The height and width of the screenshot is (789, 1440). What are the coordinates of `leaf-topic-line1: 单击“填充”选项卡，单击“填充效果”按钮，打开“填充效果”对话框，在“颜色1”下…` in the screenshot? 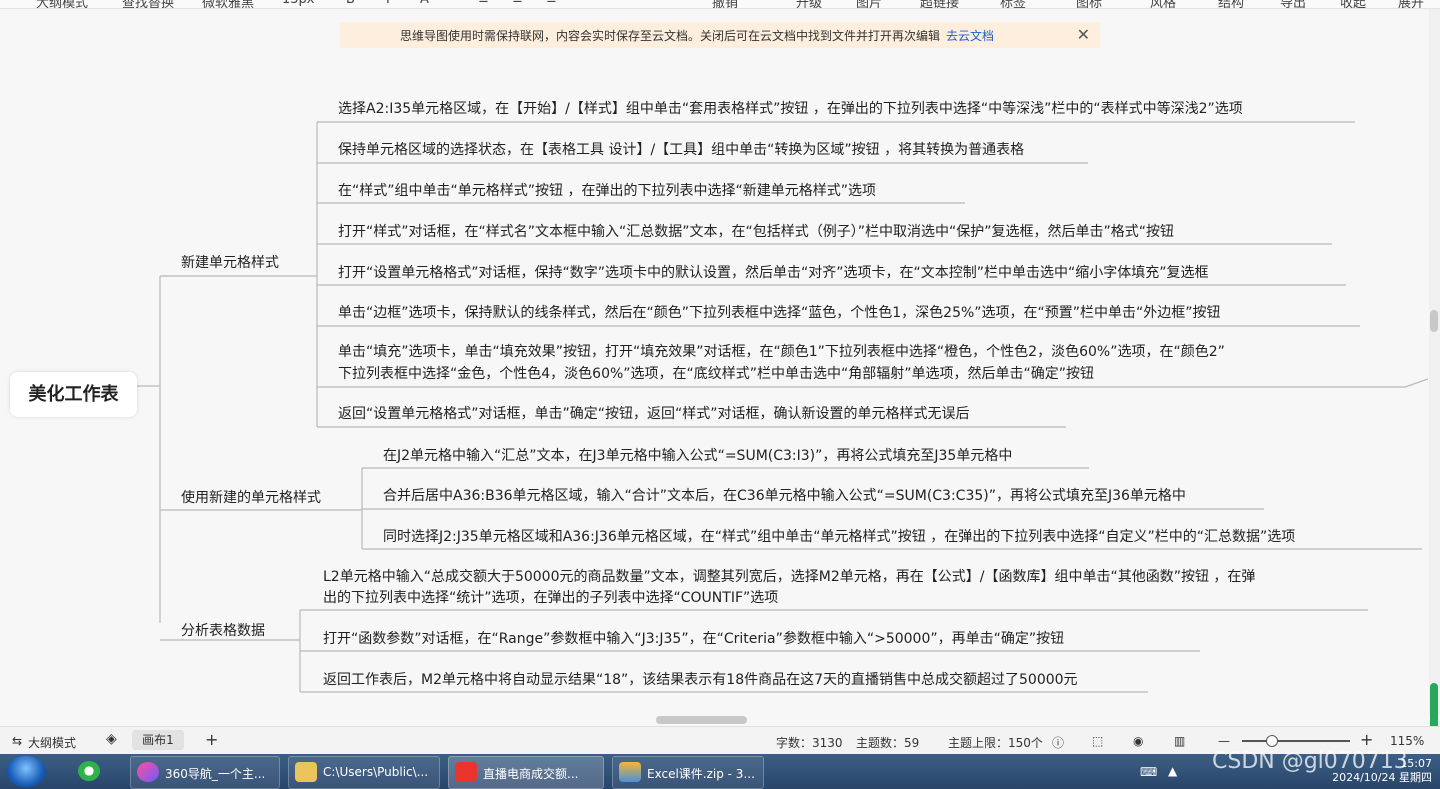 It's located at (781, 352).